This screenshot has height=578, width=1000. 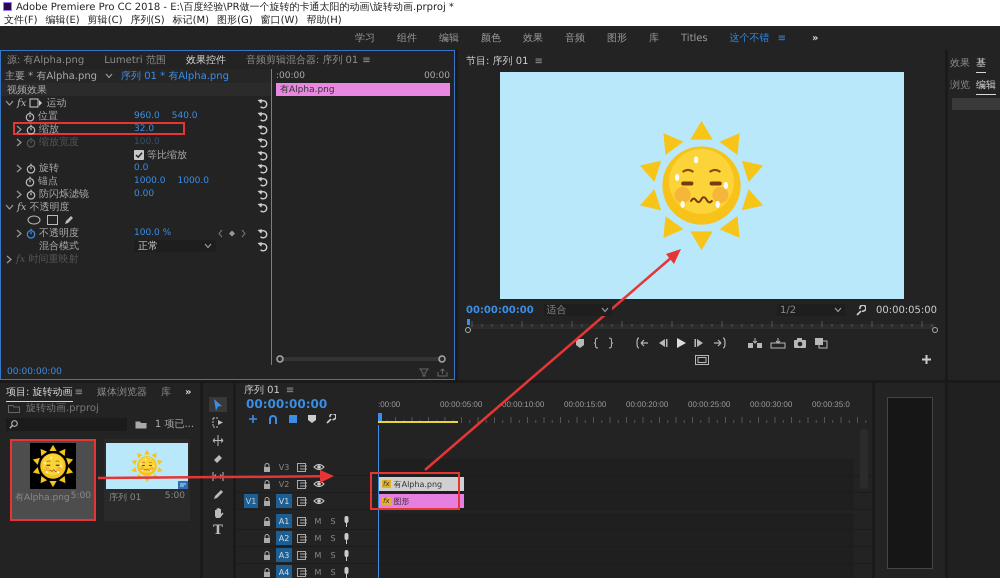 I want to click on panel-tab: 音频剪辑混合器: 序列 01, so click(x=302, y=60).